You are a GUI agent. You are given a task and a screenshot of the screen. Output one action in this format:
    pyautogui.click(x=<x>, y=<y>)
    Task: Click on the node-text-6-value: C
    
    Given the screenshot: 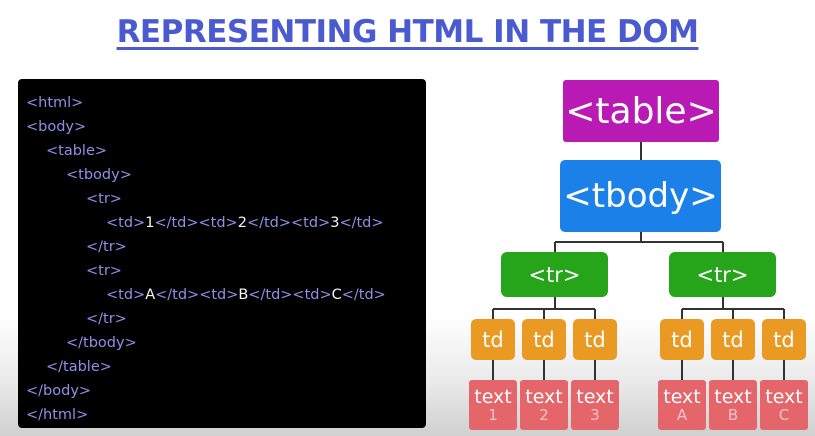 What is the action you would take?
    pyautogui.click(x=784, y=415)
    